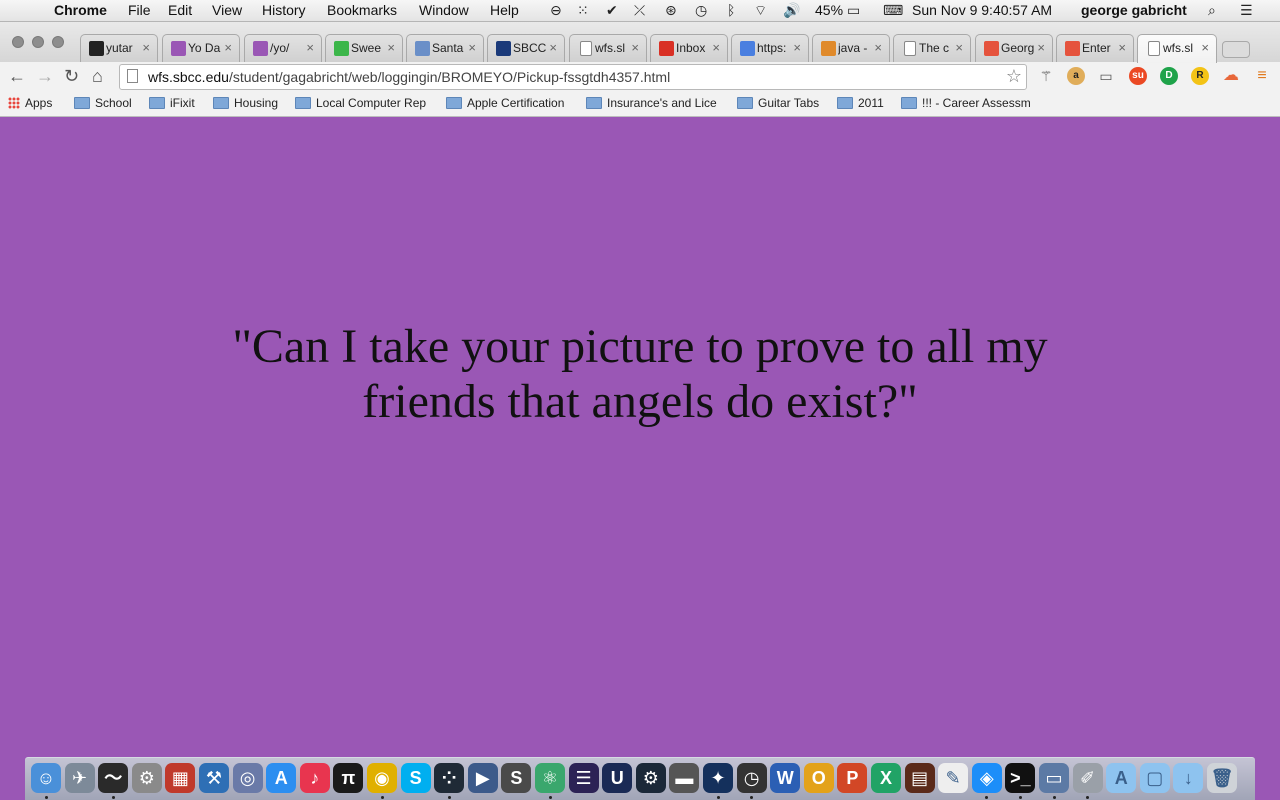 Image resolution: width=1280 pixels, height=800 pixels. I want to click on menu-file: File, so click(139, 10).